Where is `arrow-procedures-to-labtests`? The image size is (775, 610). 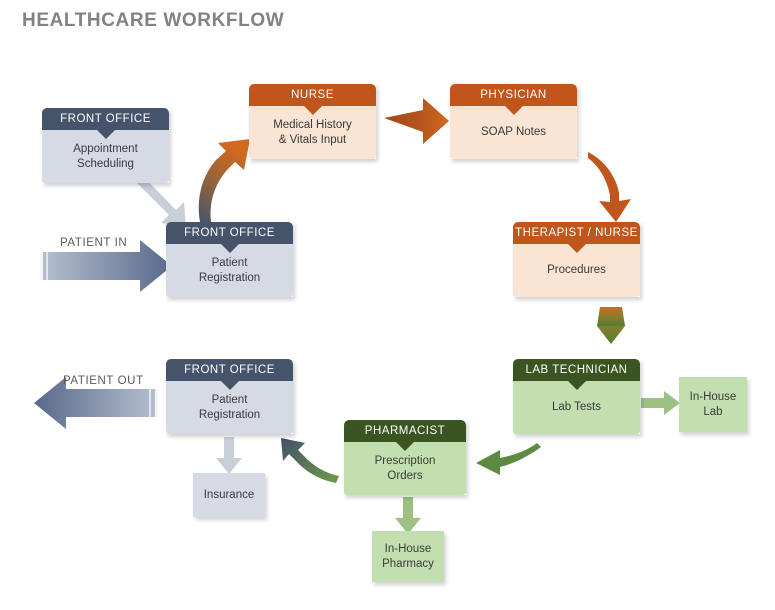
arrow-procedures-to-labtests is located at coordinates (611, 325).